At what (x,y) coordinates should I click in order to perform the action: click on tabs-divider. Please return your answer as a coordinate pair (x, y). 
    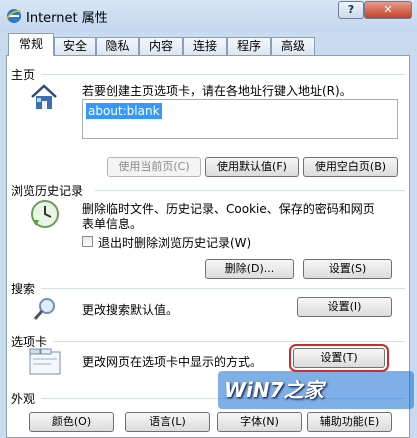
    Looking at the image, I should click on (229, 341).